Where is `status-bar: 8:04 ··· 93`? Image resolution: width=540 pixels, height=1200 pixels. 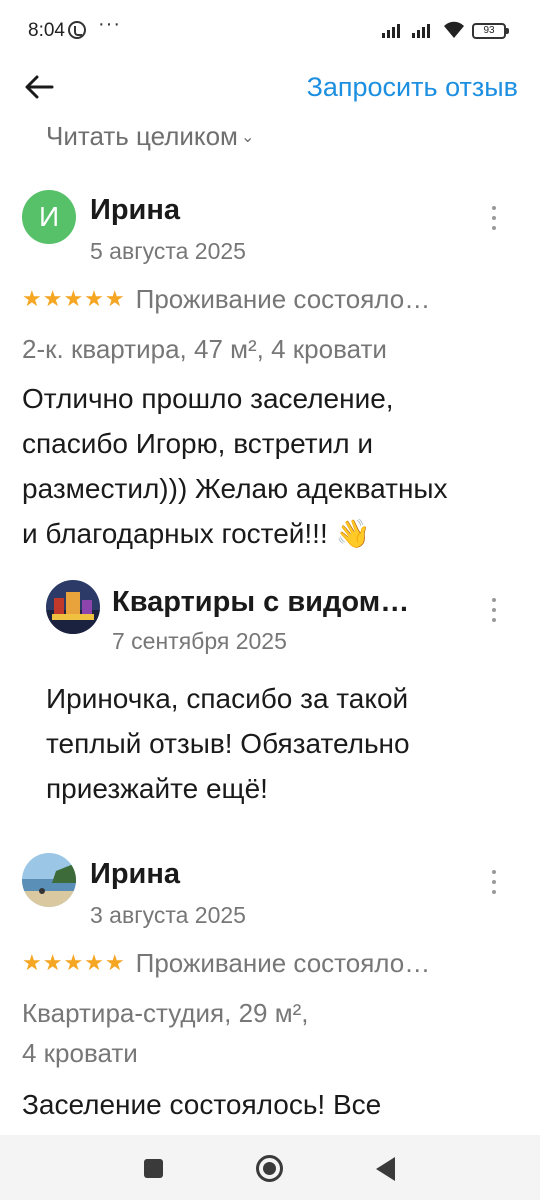
status-bar: 8:04 ··· 93 is located at coordinates (270, 29).